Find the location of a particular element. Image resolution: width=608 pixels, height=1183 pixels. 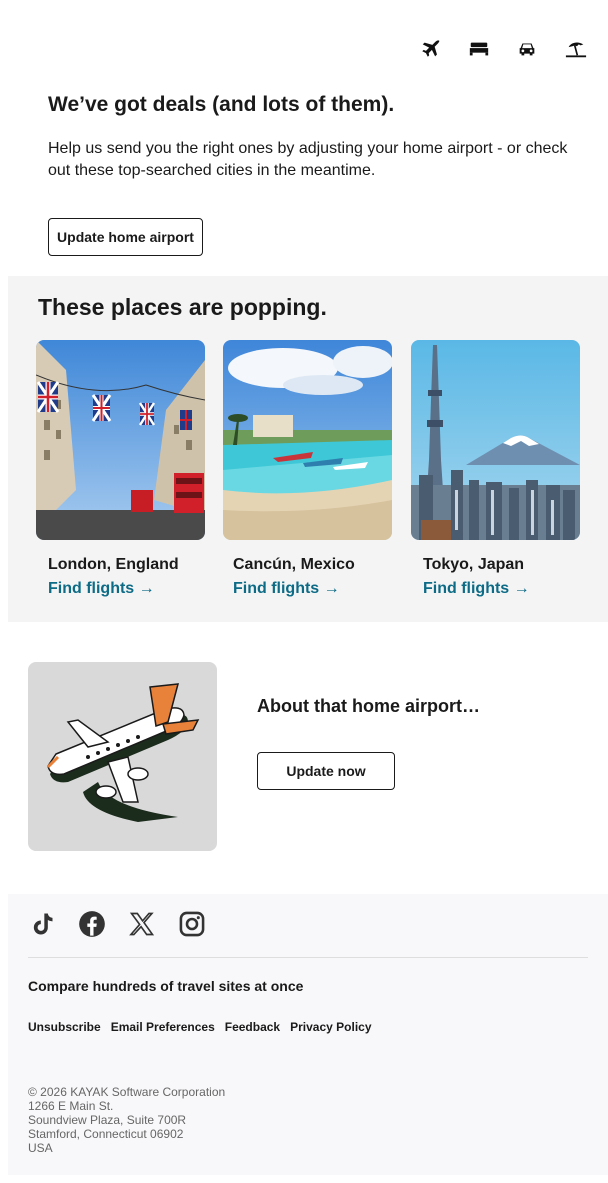

footer-tagline: Compare hundreds of travel sites at once is located at coordinates (166, 986).